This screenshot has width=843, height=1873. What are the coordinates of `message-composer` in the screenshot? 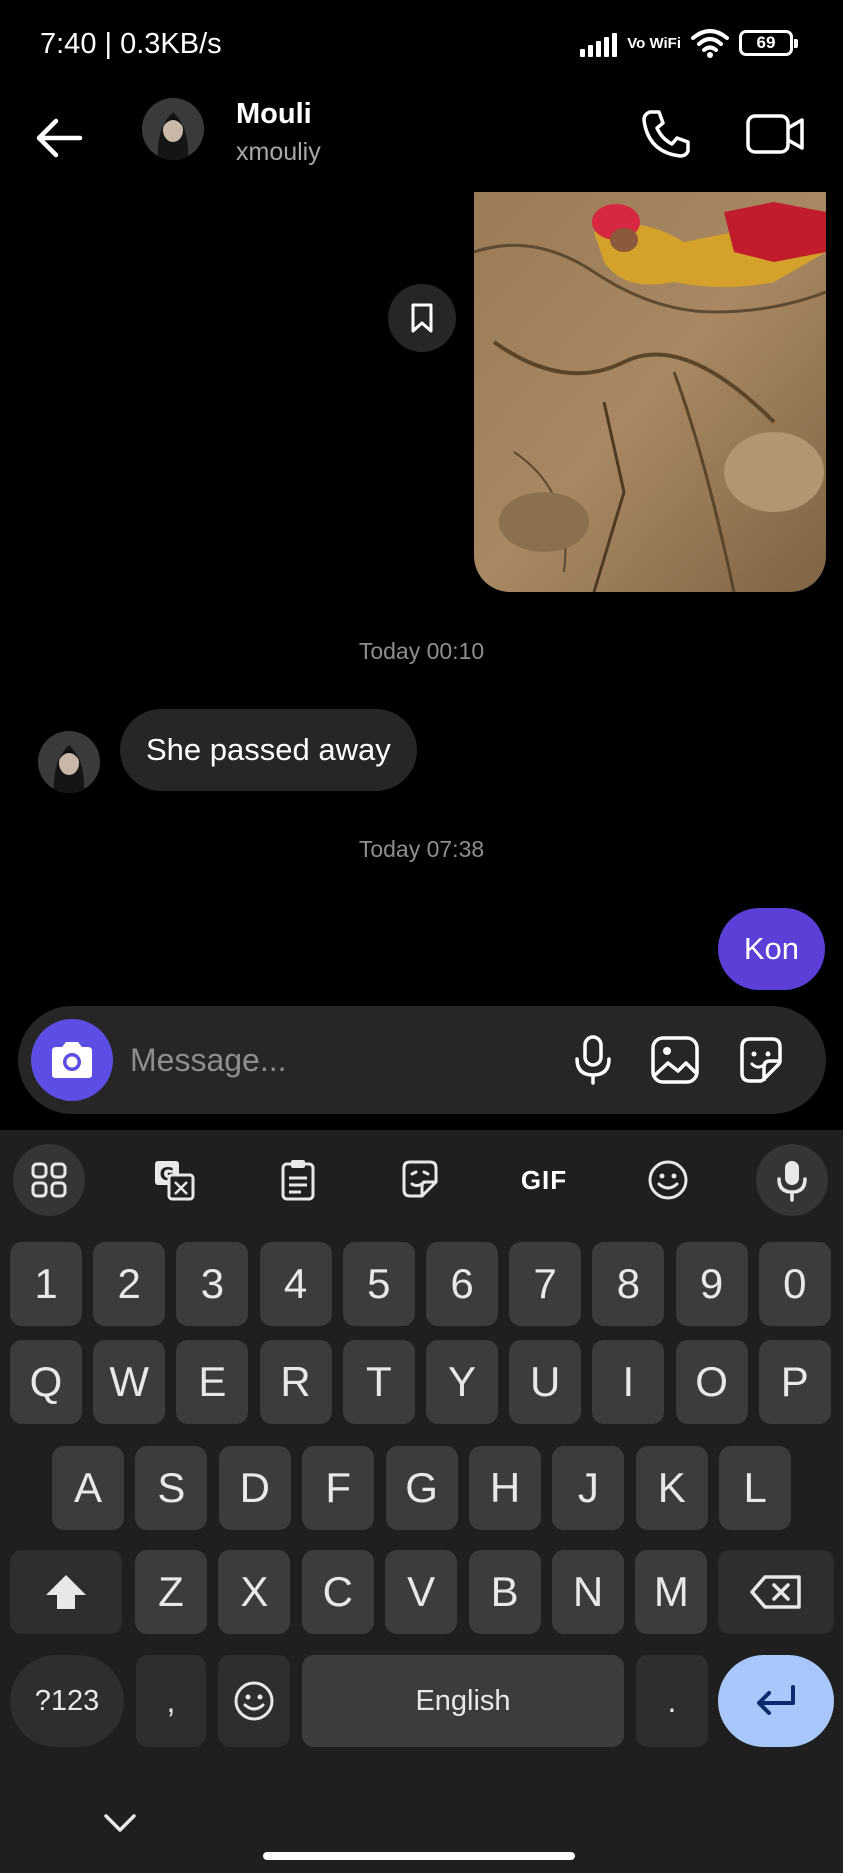 It's located at (422, 1060).